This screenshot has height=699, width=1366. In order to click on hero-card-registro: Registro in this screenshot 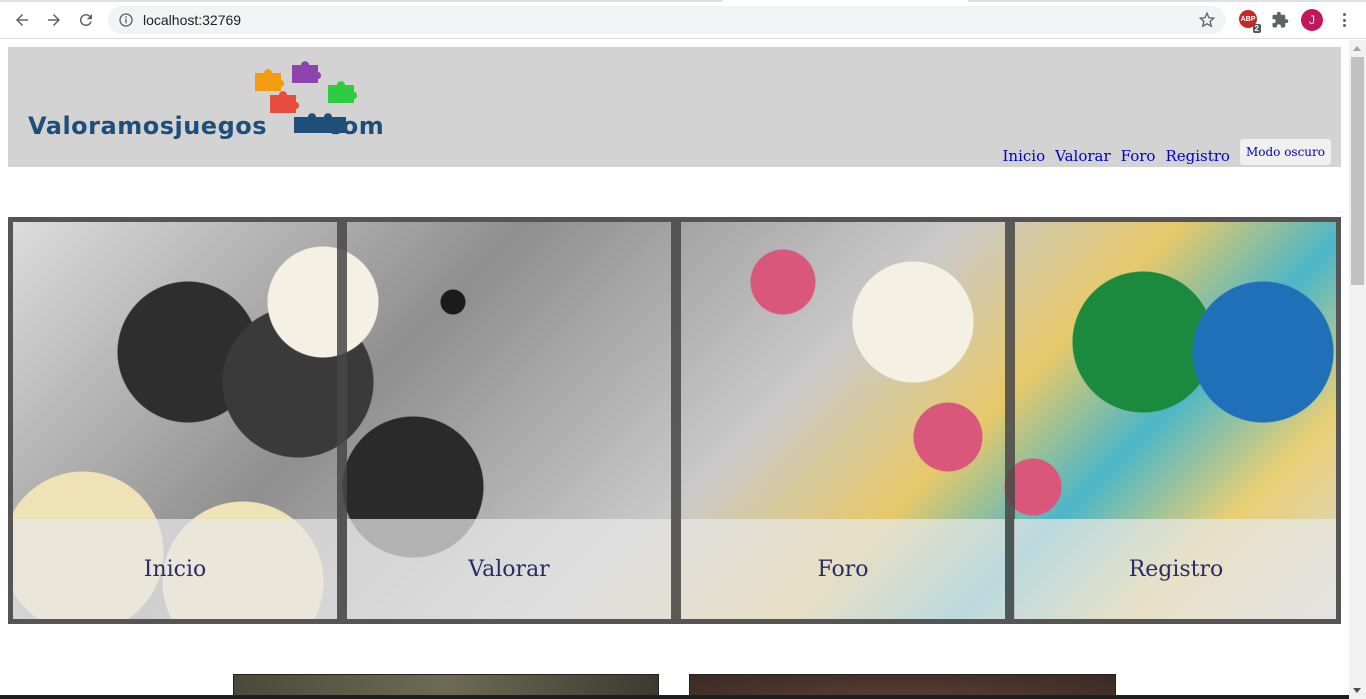, I will do `click(1175, 420)`.